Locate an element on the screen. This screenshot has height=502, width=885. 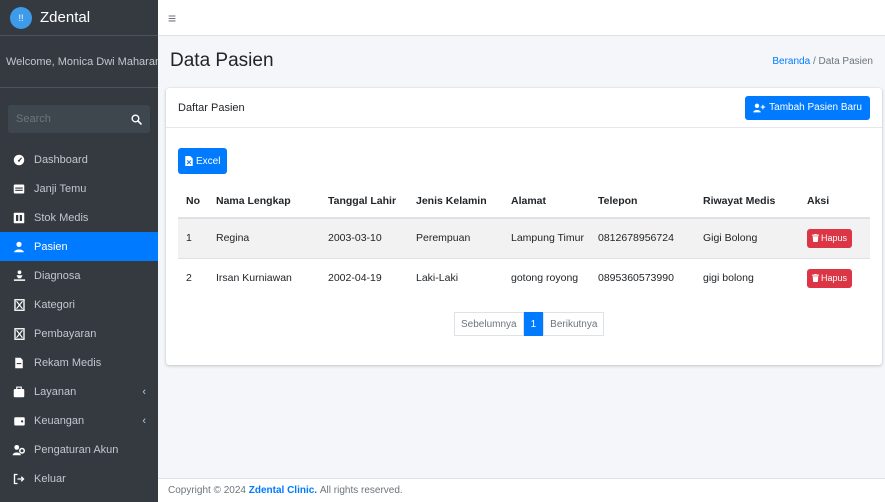
search-icon is located at coordinates (136, 119).